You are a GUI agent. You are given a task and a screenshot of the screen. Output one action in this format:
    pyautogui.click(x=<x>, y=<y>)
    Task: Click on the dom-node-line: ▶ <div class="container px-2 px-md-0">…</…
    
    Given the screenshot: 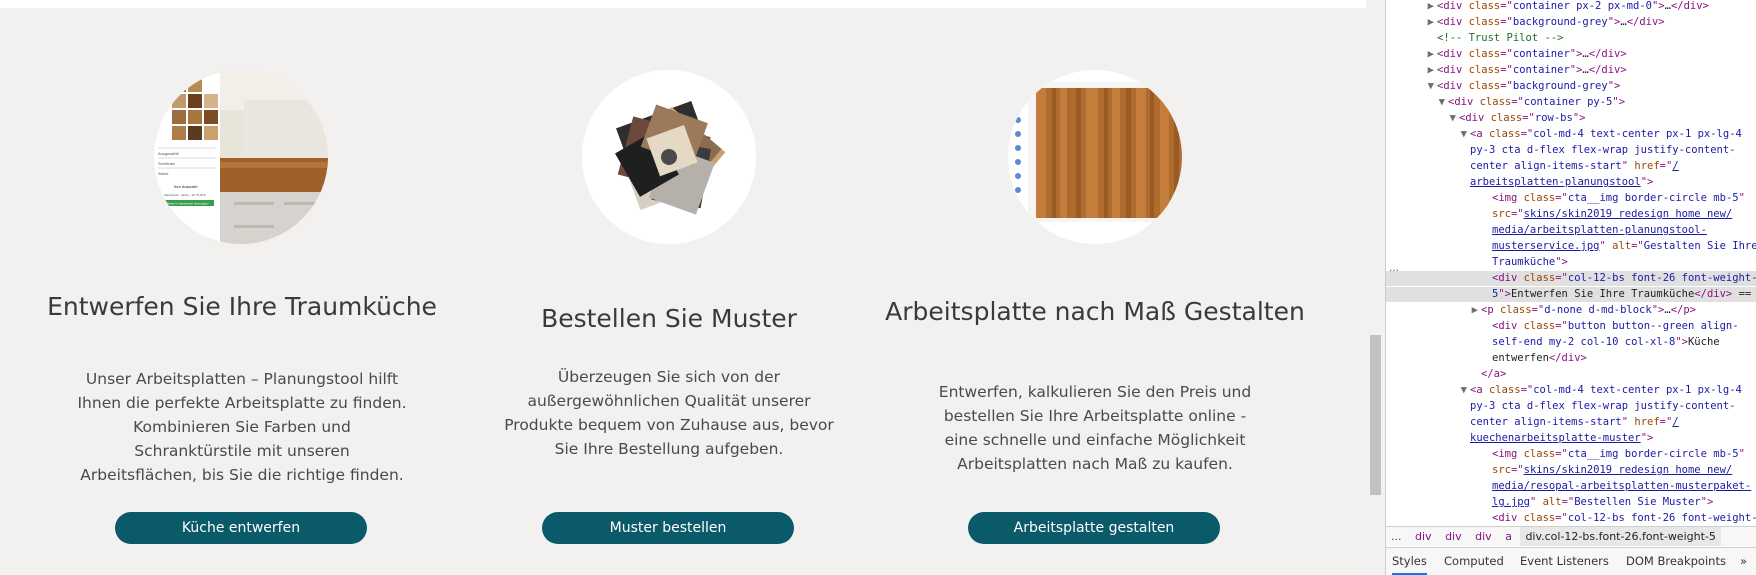 What is the action you would take?
    pyautogui.click(x=1571, y=7)
    